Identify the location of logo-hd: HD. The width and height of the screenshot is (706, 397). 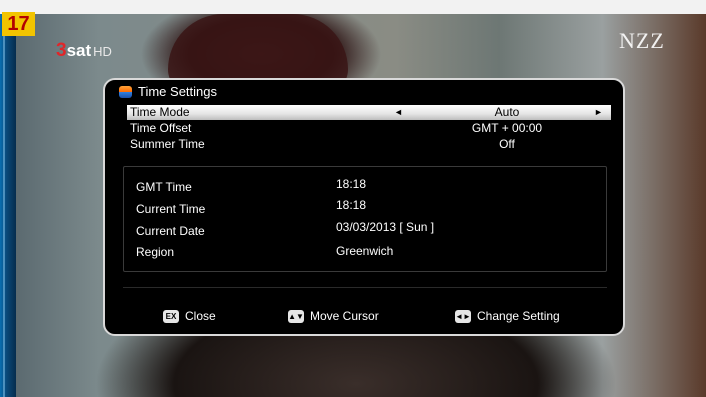
(102, 51).